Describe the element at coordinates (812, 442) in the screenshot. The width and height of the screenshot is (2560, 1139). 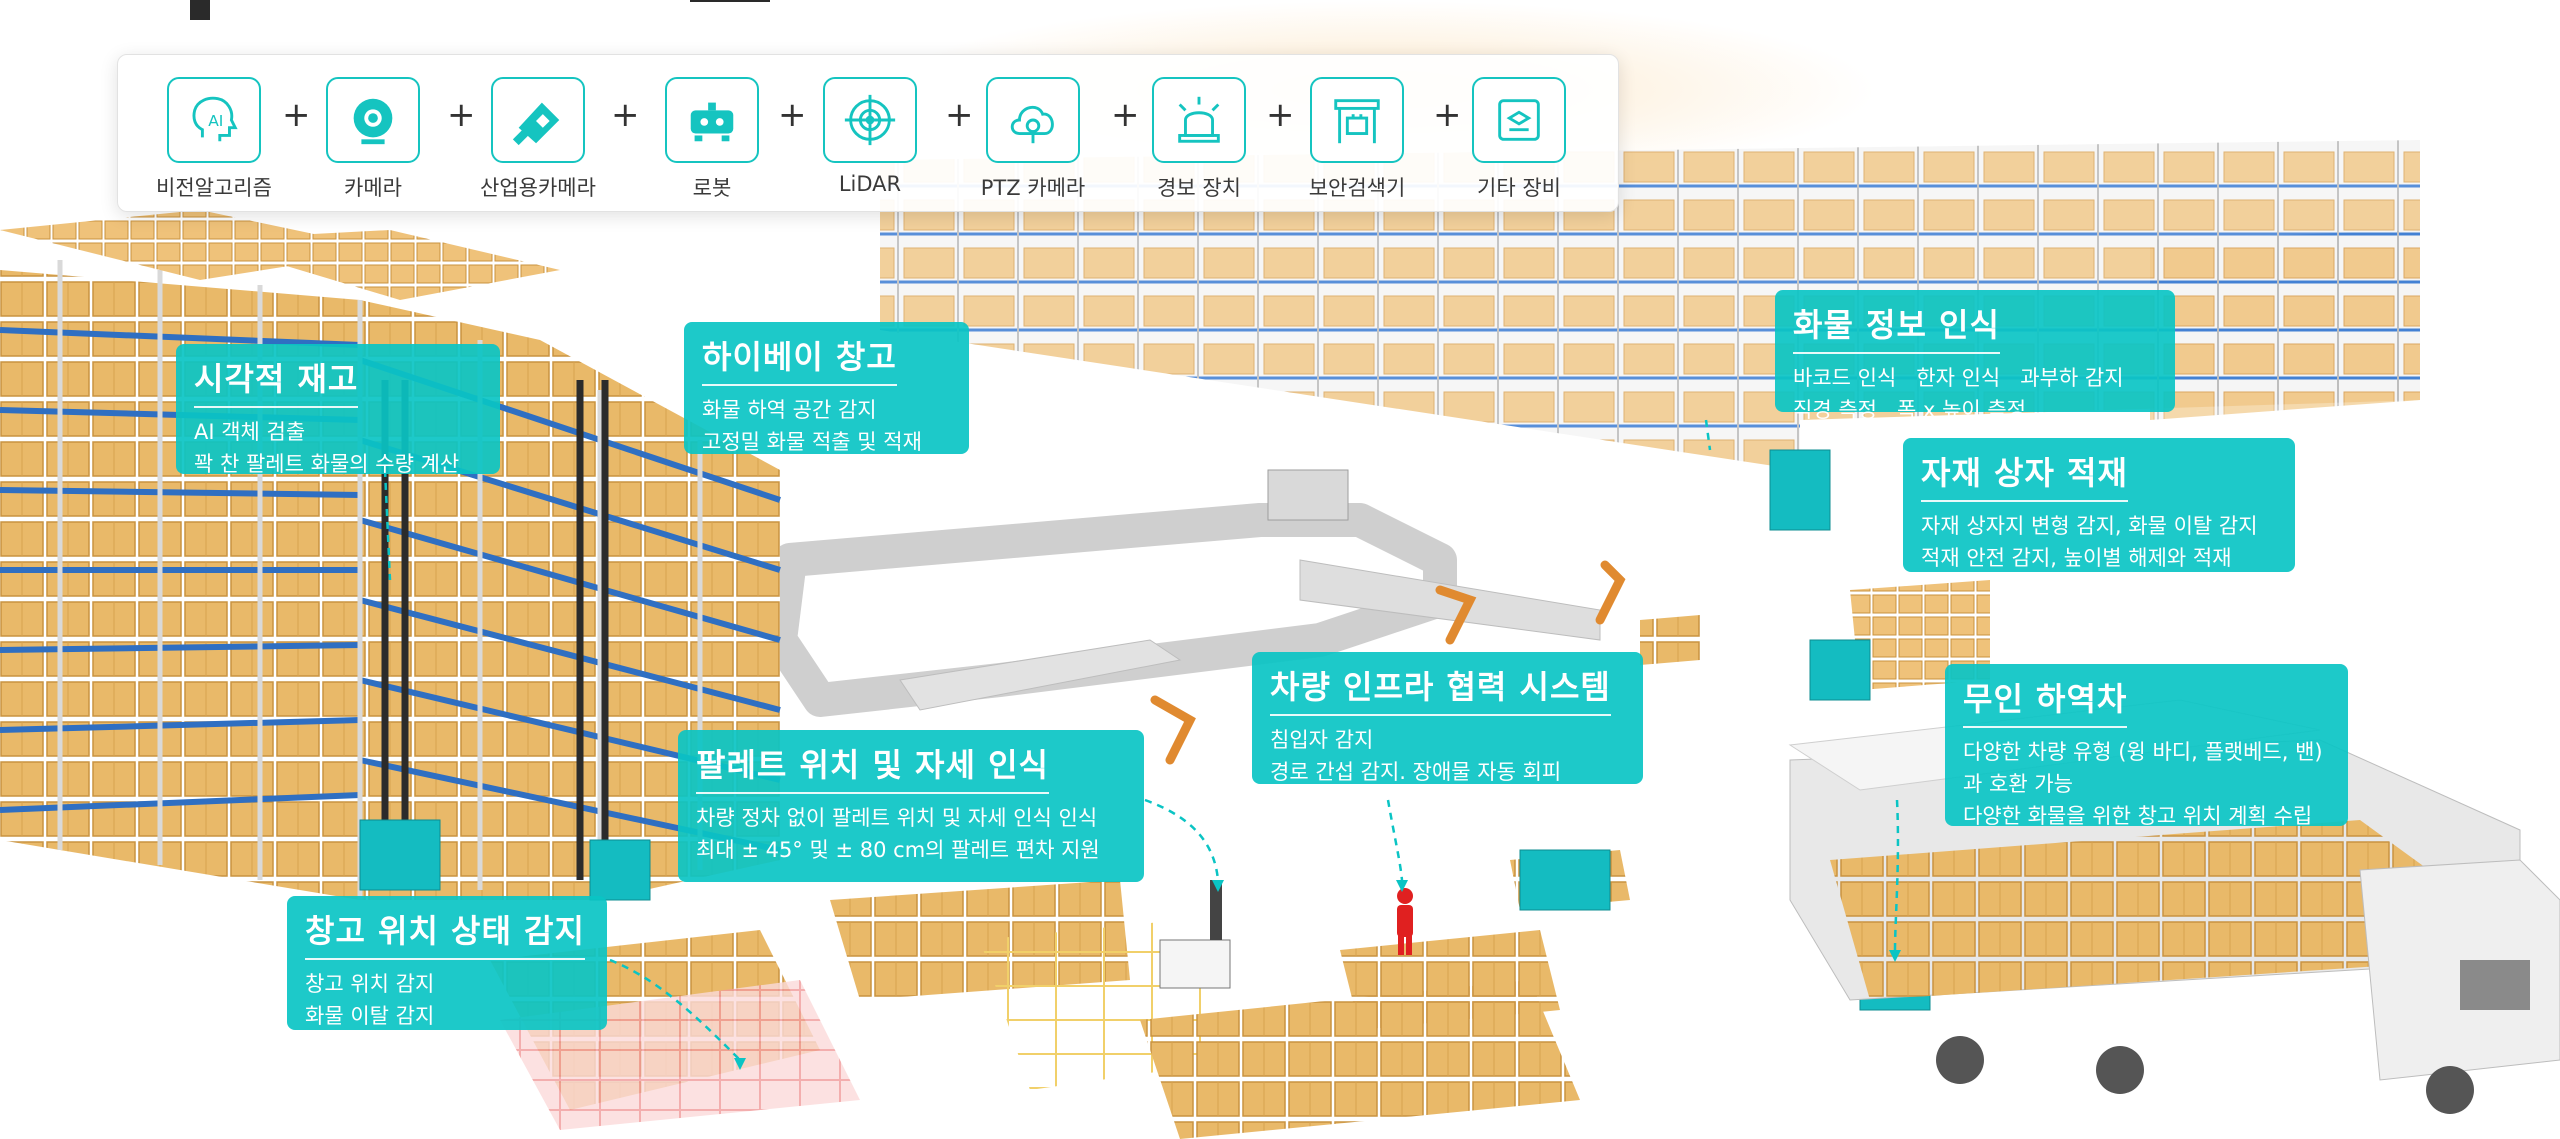
I see `callout-line: 고정밀 화물 적출 및 적재` at that location.